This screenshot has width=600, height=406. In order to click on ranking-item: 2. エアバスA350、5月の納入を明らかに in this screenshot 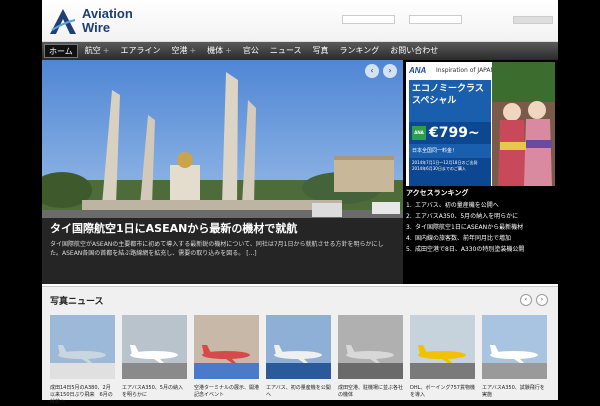, I will do `click(481, 216)`.